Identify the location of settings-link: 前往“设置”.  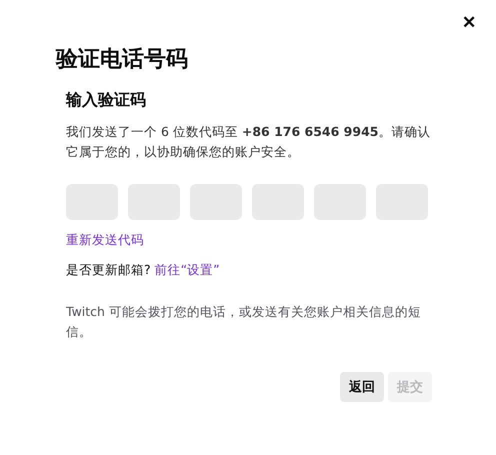
(187, 269).